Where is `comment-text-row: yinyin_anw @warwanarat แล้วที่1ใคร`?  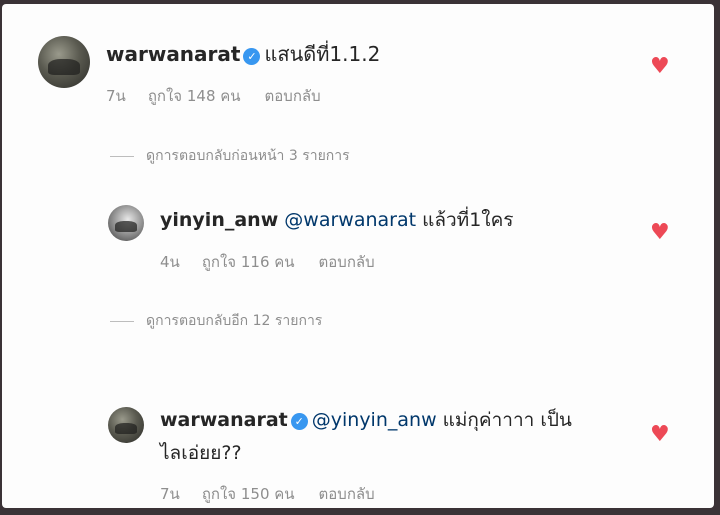 comment-text-row: yinyin_anw @warwanarat แล้วที่1ใคร is located at coordinates (337, 220).